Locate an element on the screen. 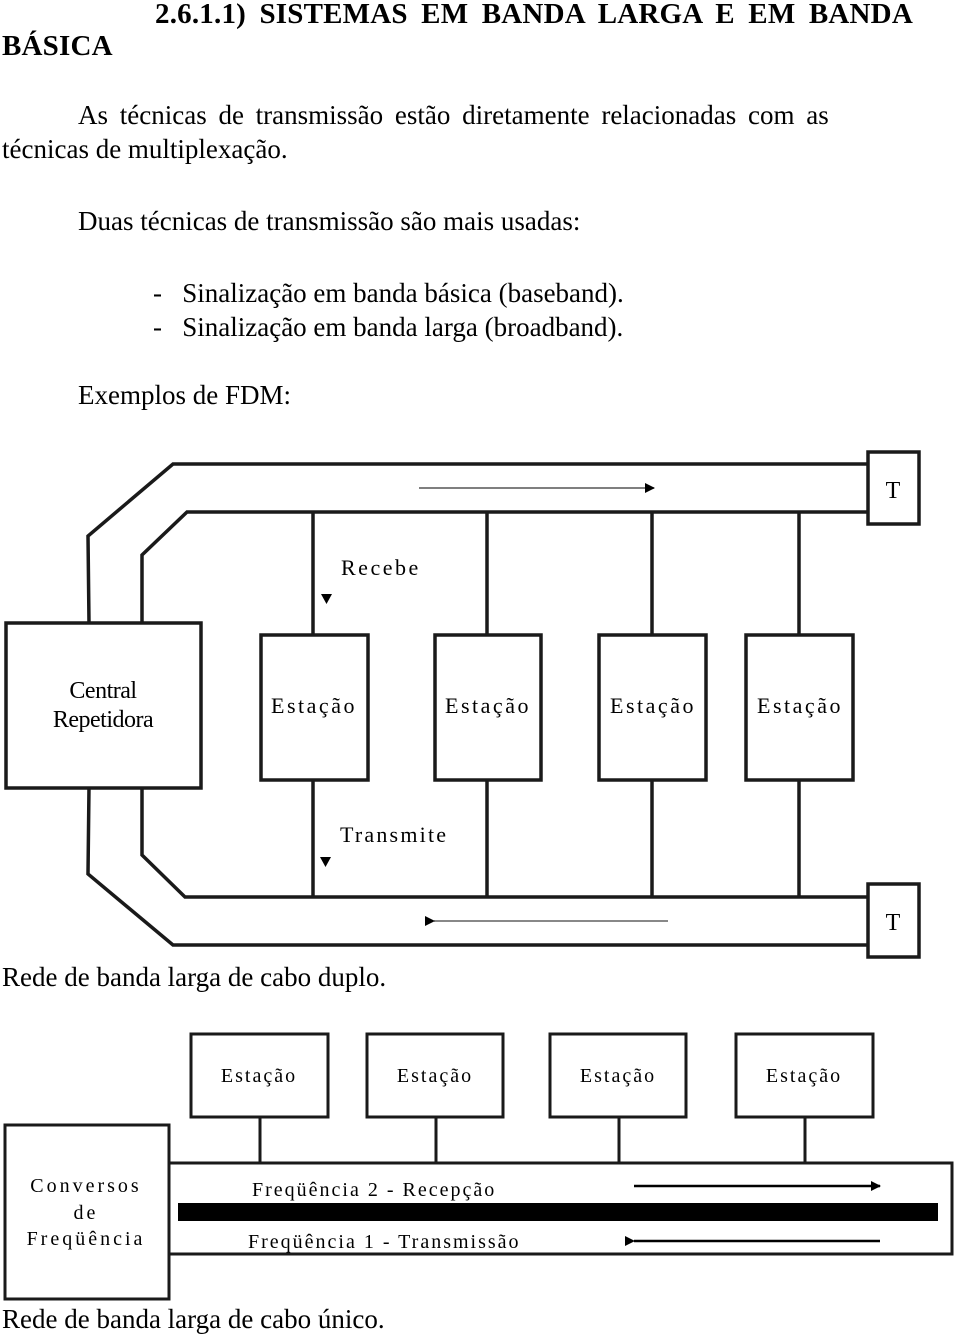 This screenshot has height=1340, width=960. receive-label: Recebe is located at coordinates (381, 567).